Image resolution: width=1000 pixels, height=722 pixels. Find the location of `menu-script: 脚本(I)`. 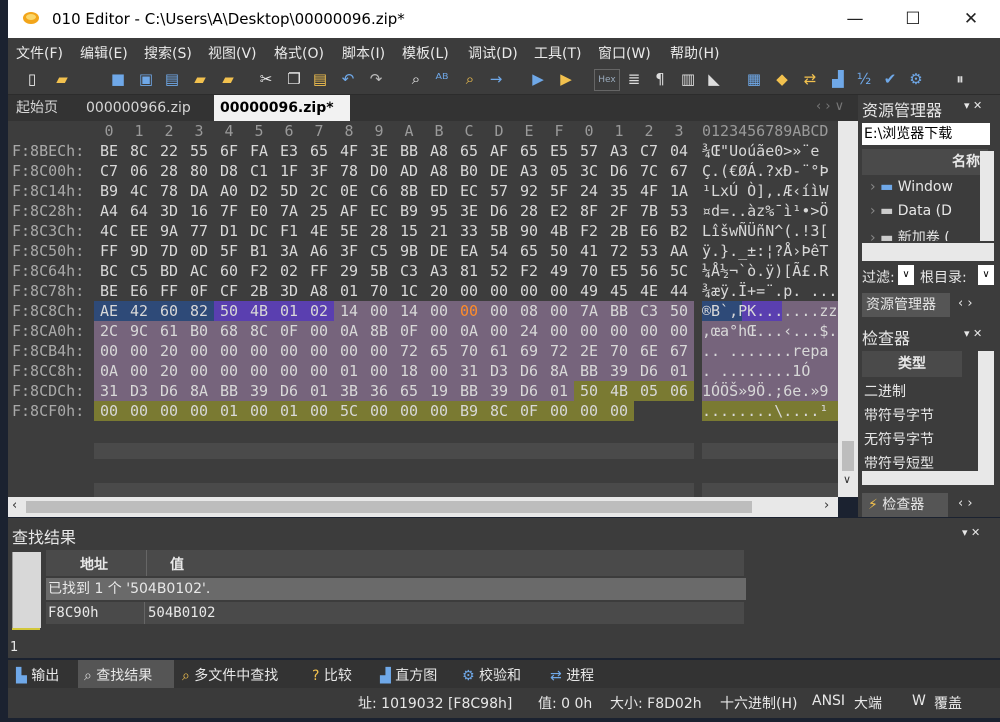

menu-script: 脚本(I) is located at coordinates (363, 53).